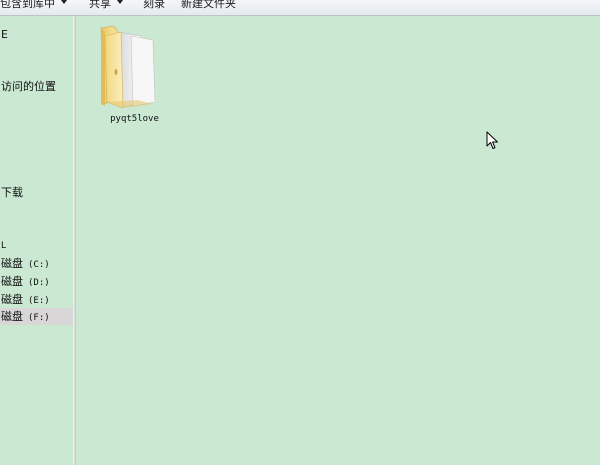 The height and width of the screenshot is (465, 600). What do you see at coordinates (74, 240) in the screenshot?
I see `pane-splitter` at bounding box center [74, 240].